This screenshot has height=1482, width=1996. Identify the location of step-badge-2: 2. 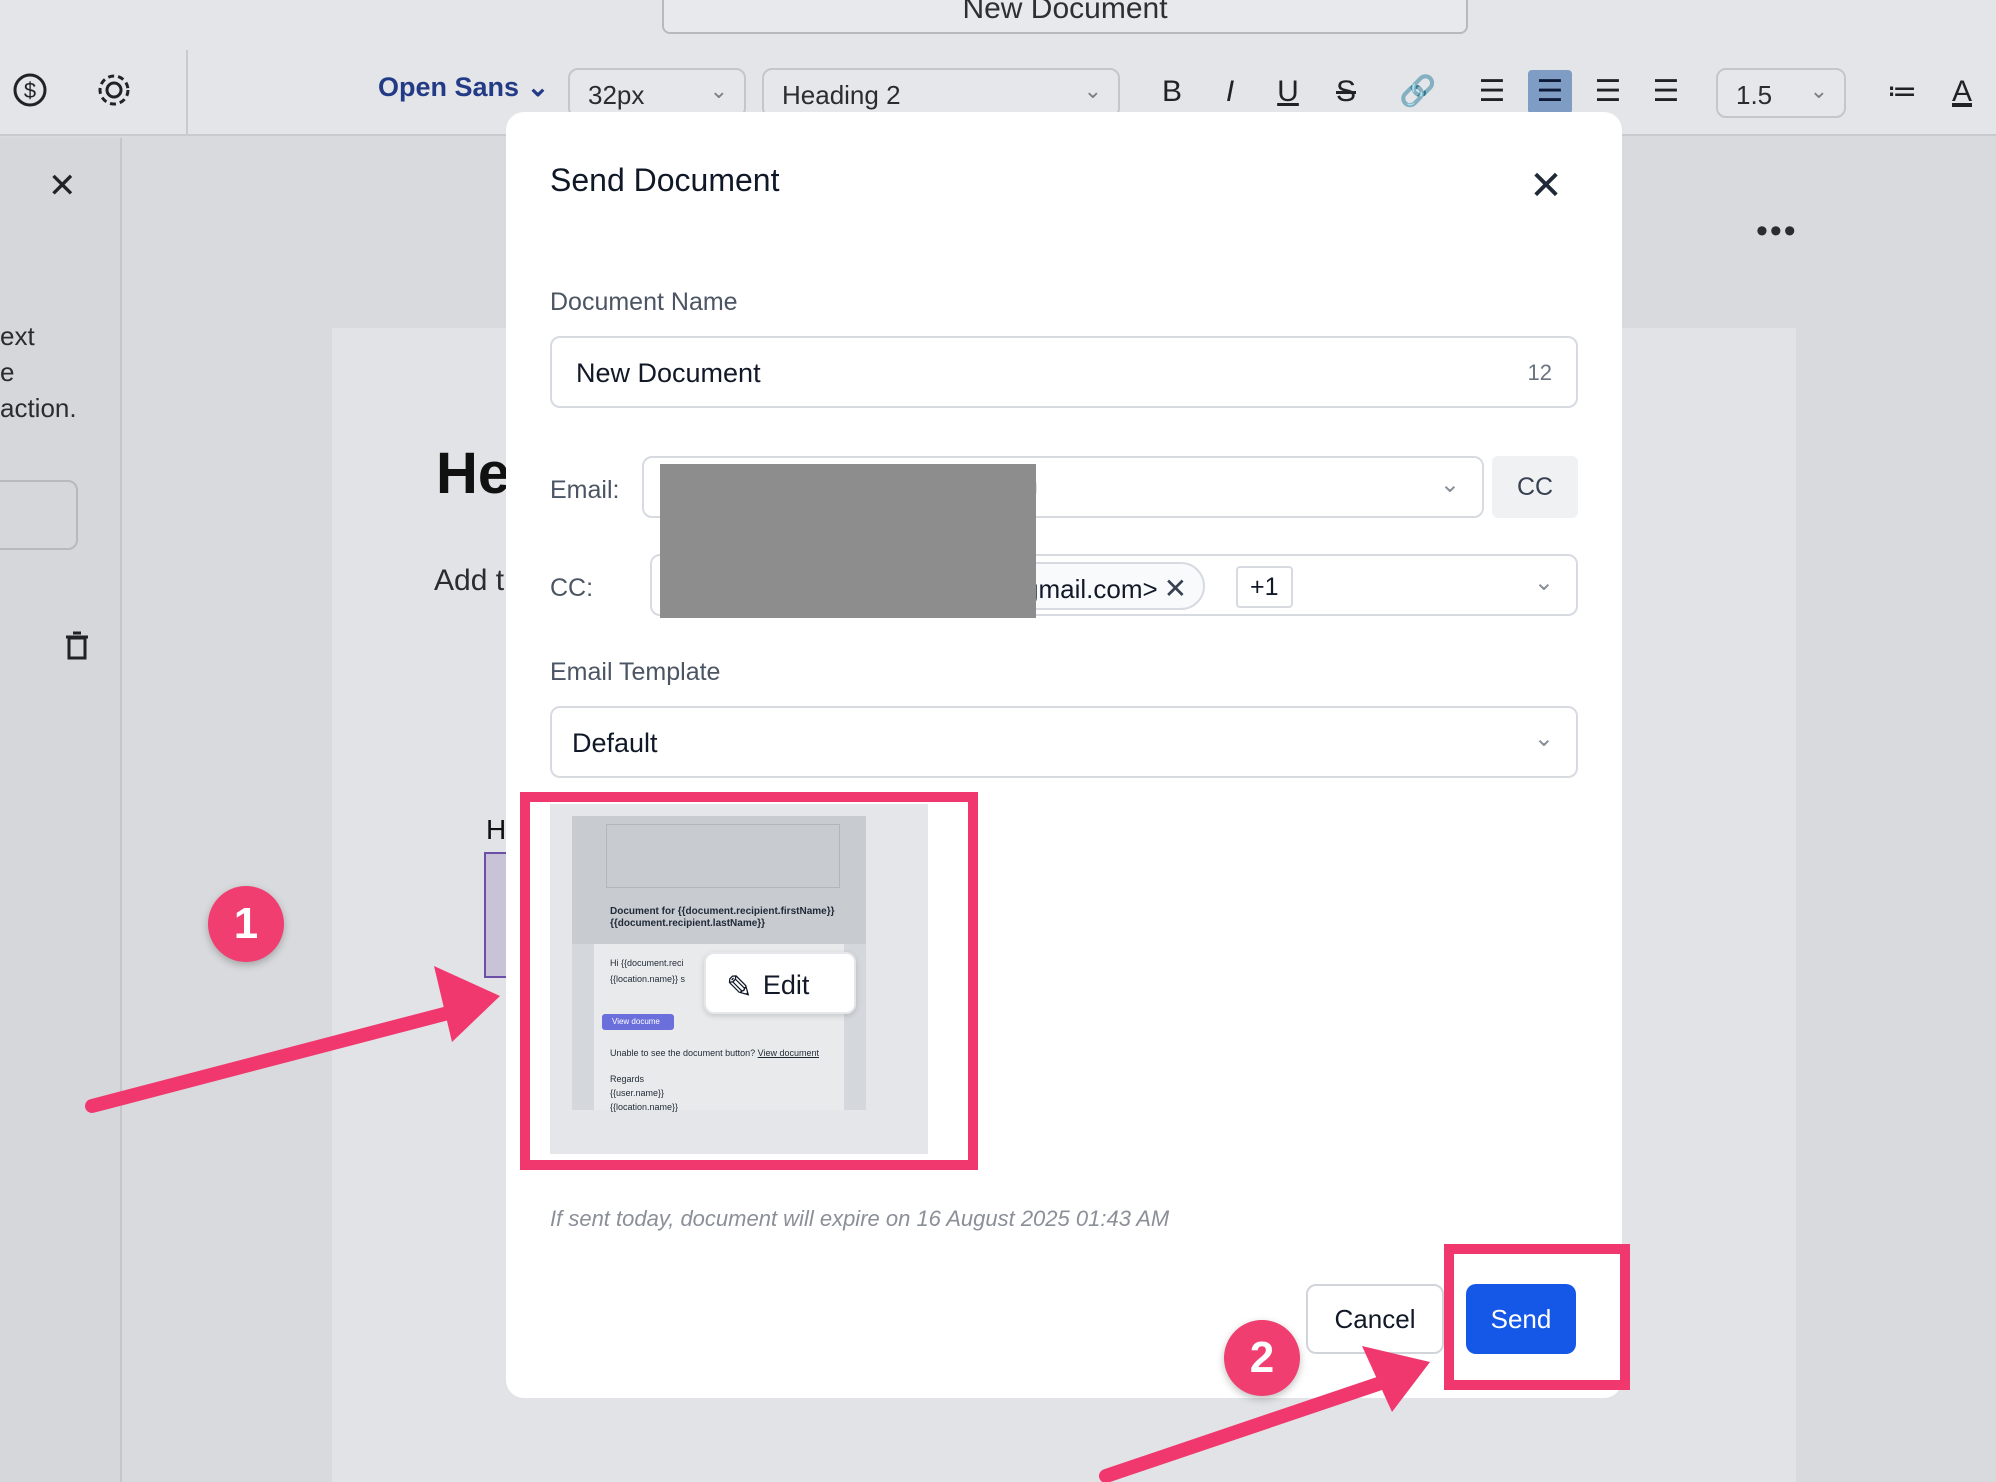
(1262, 1358).